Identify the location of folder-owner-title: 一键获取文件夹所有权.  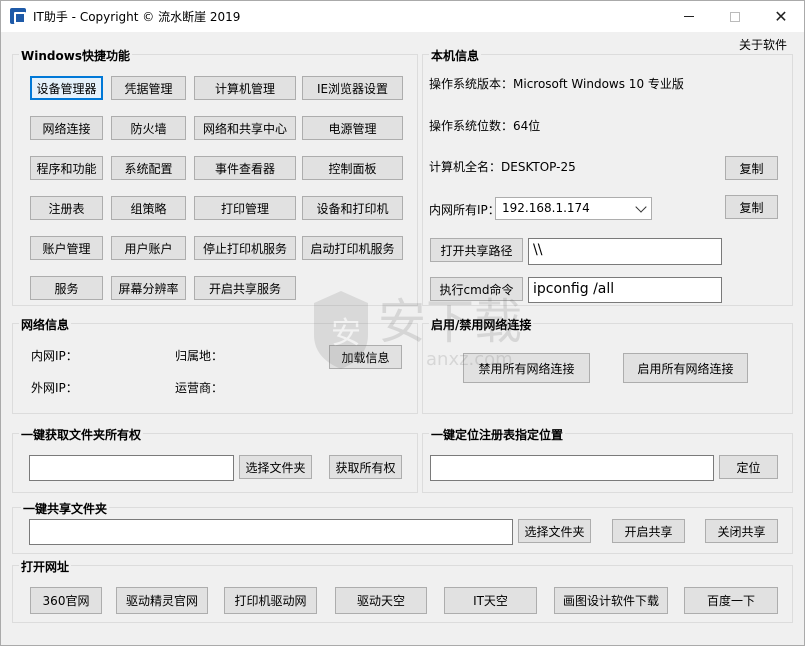
(81, 434).